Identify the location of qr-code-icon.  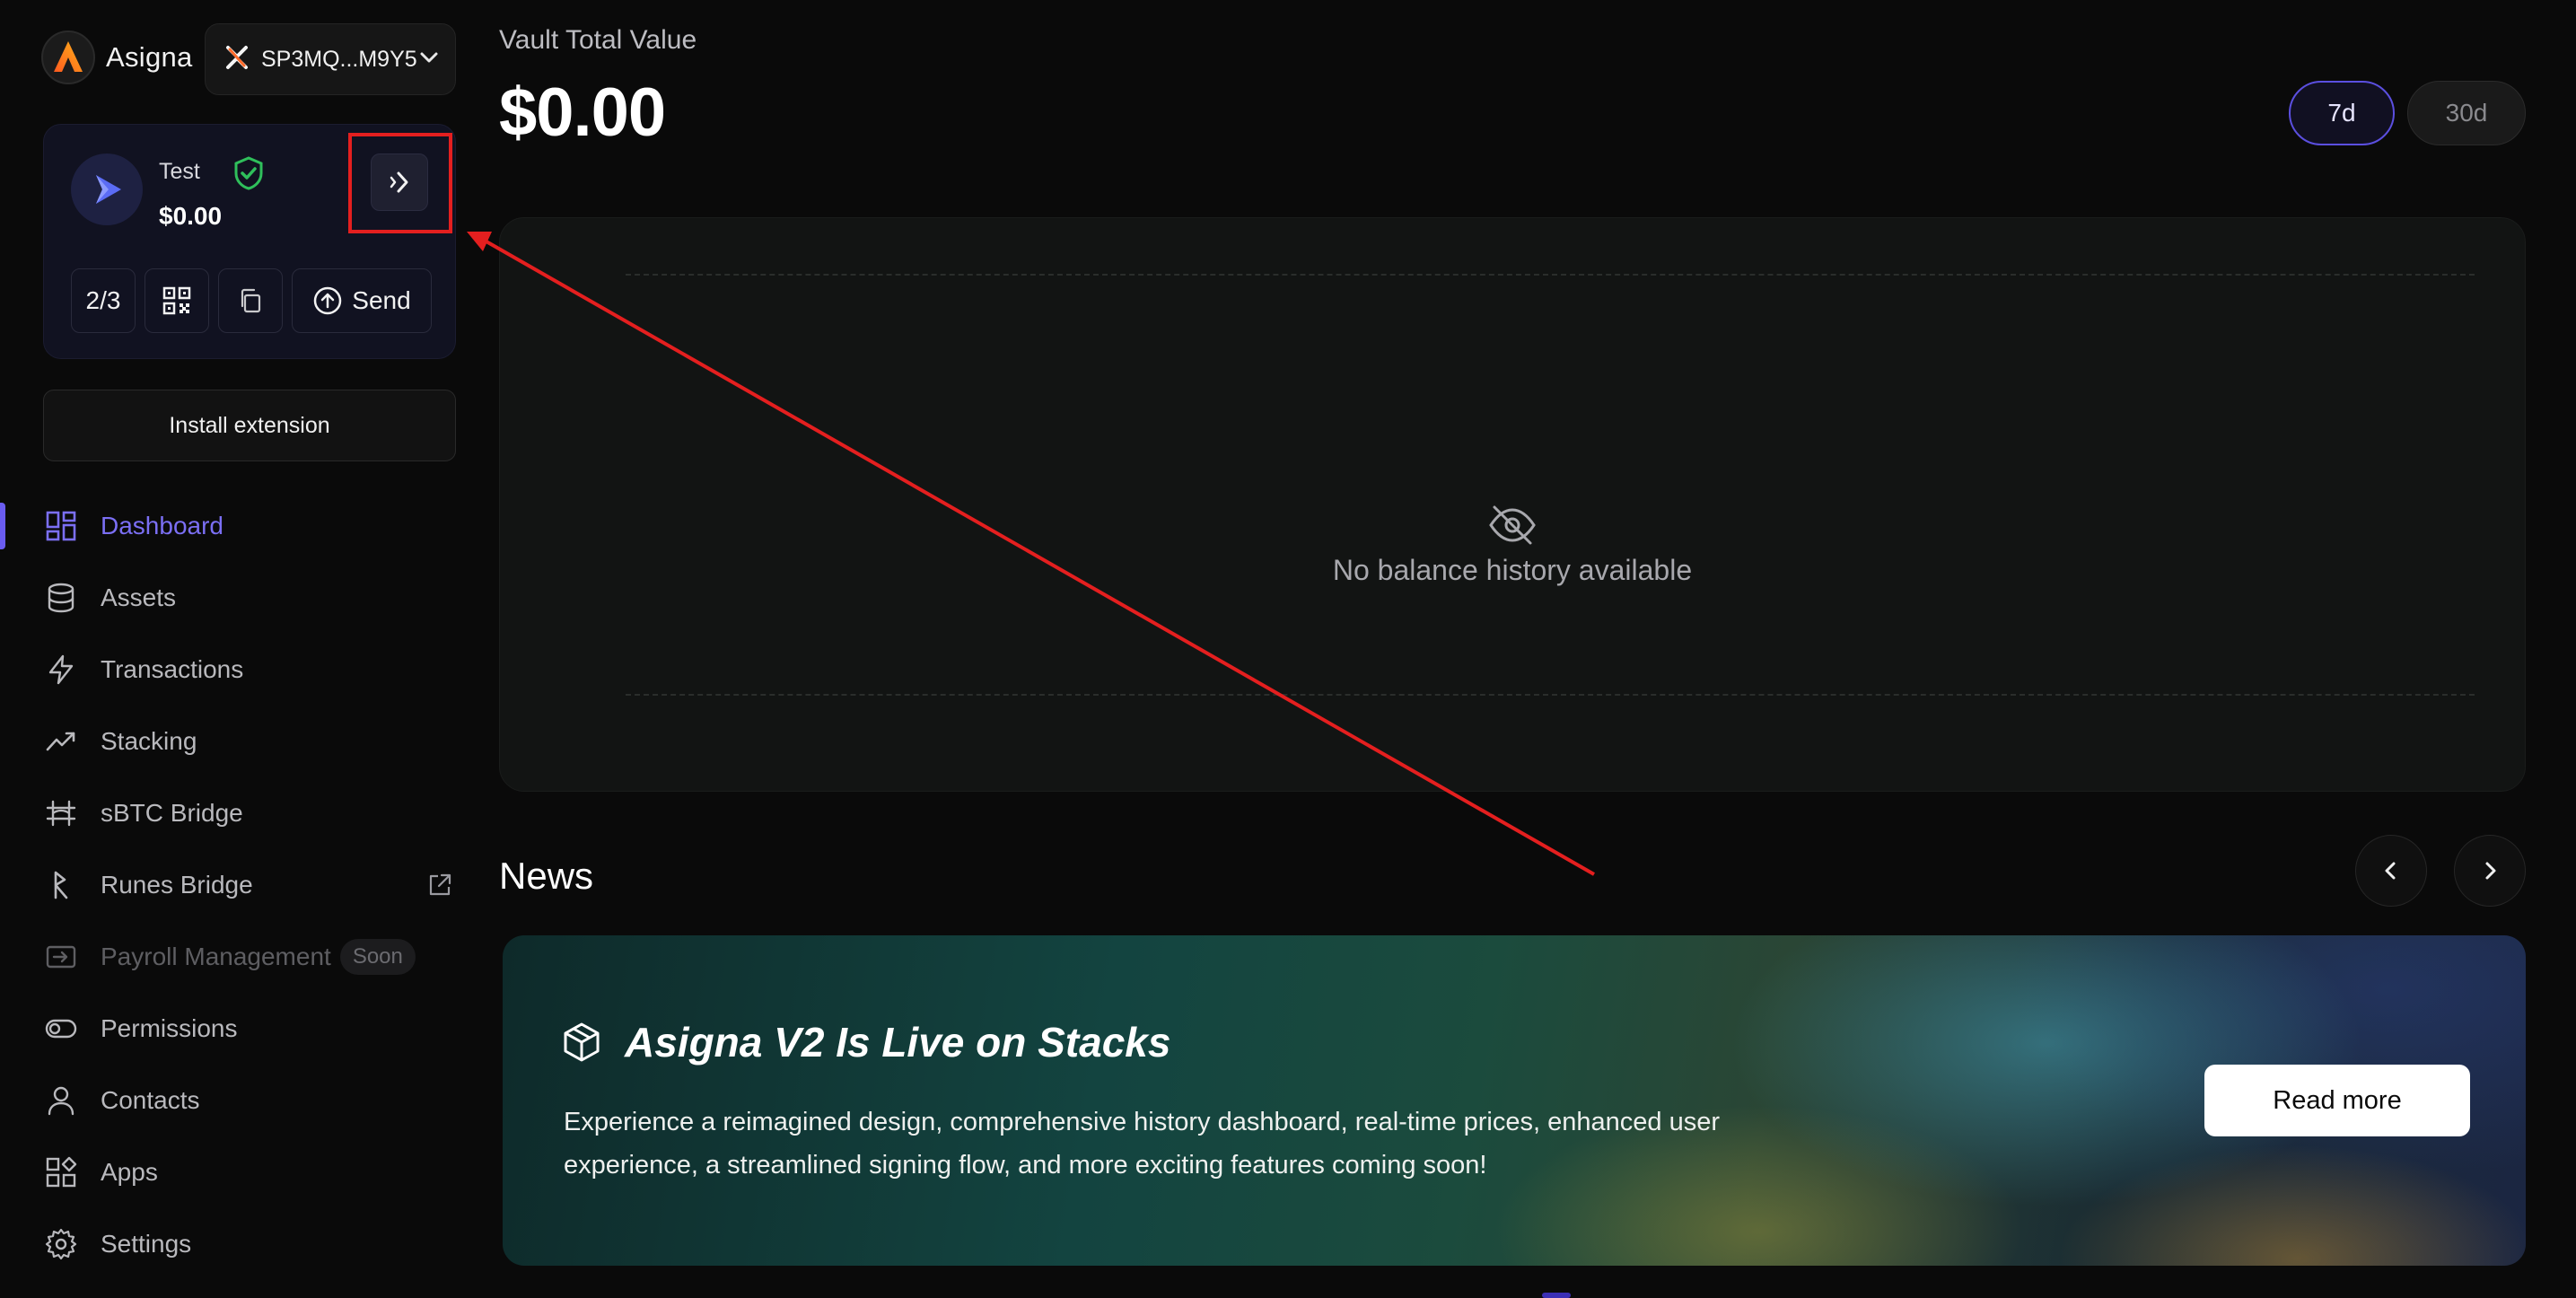
(176, 300).